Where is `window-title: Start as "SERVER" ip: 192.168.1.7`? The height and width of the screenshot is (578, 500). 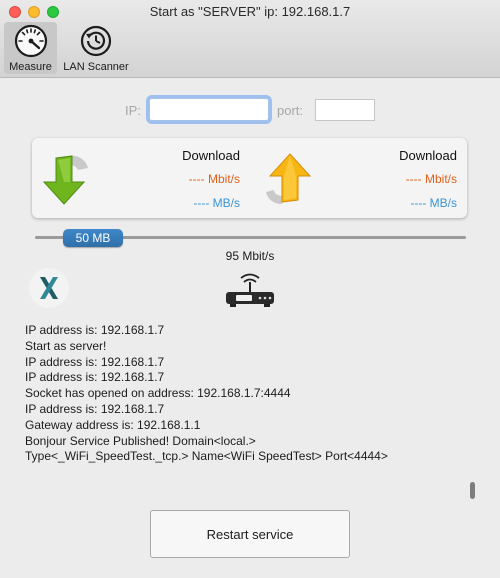 window-title: Start as "SERVER" ip: 192.168.1.7 is located at coordinates (250, 11).